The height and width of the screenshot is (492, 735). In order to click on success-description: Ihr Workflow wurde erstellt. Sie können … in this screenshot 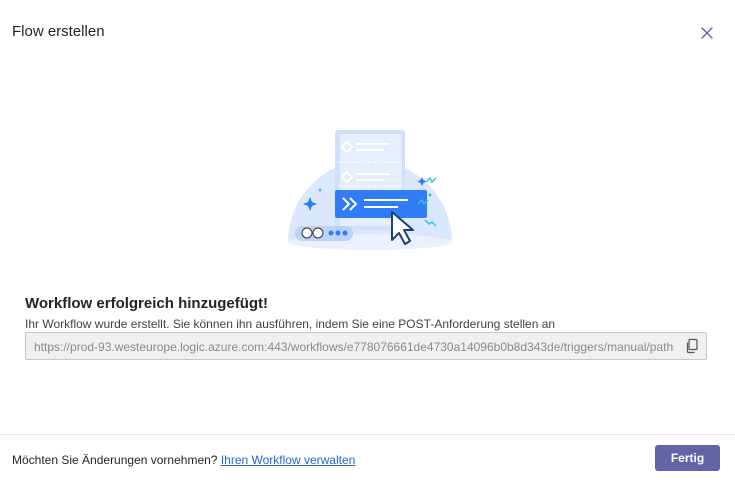, I will do `click(290, 324)`.